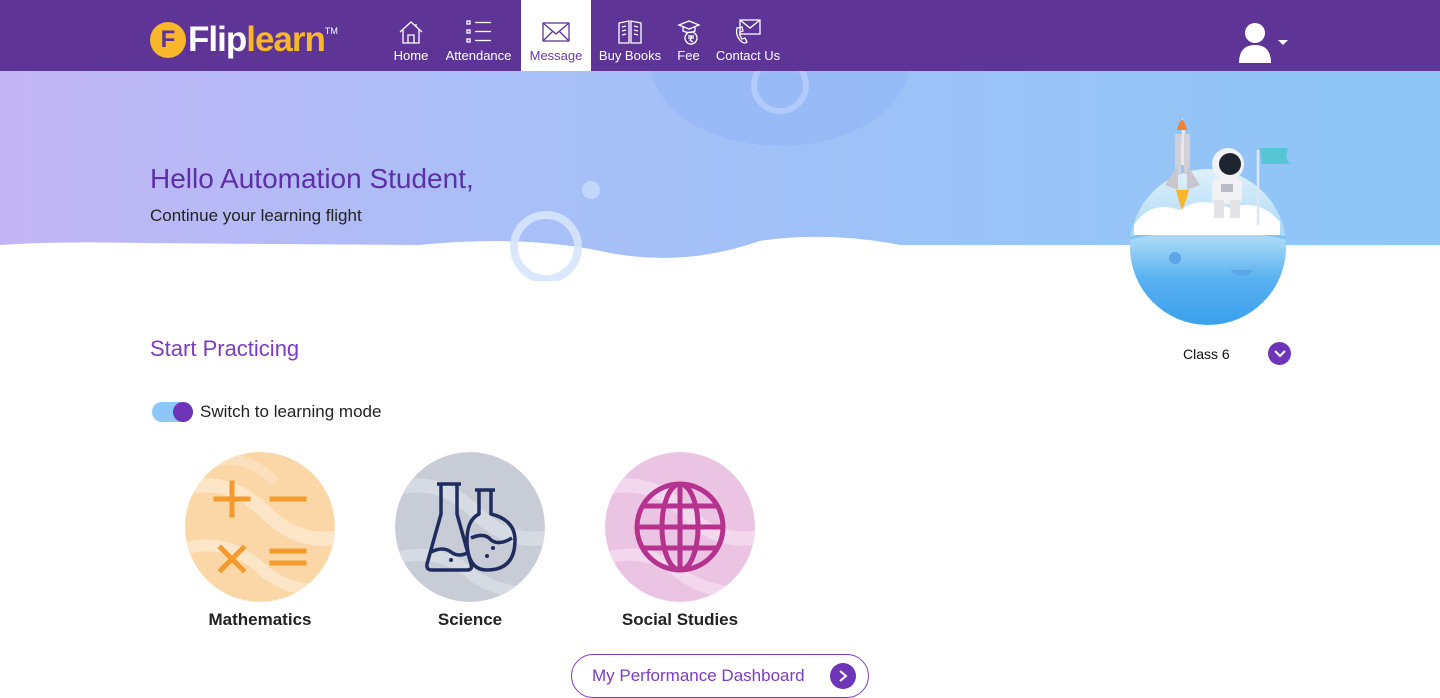 This screenshot has height=698, width=1440. I want to click on greeting-subtitle: Continue your learning flight, so click(256, 215).